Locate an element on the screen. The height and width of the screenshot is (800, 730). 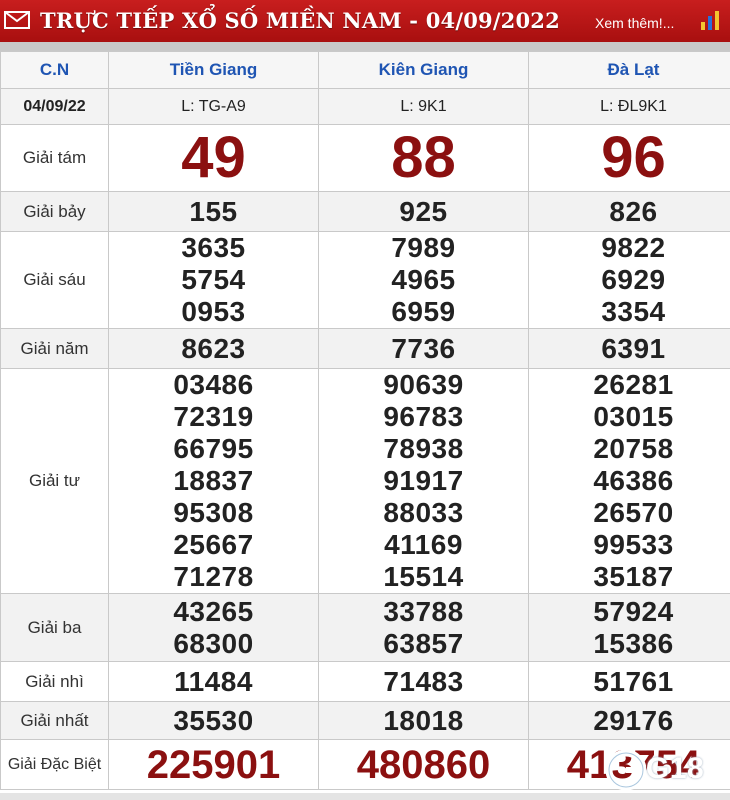
prize-number: 46386 is located at coordinates (633, 480).